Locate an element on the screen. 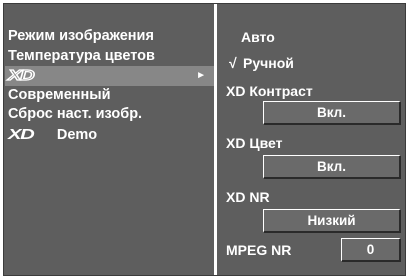  mpeg-nr-value: 0 is located at coordinates (371, 250).